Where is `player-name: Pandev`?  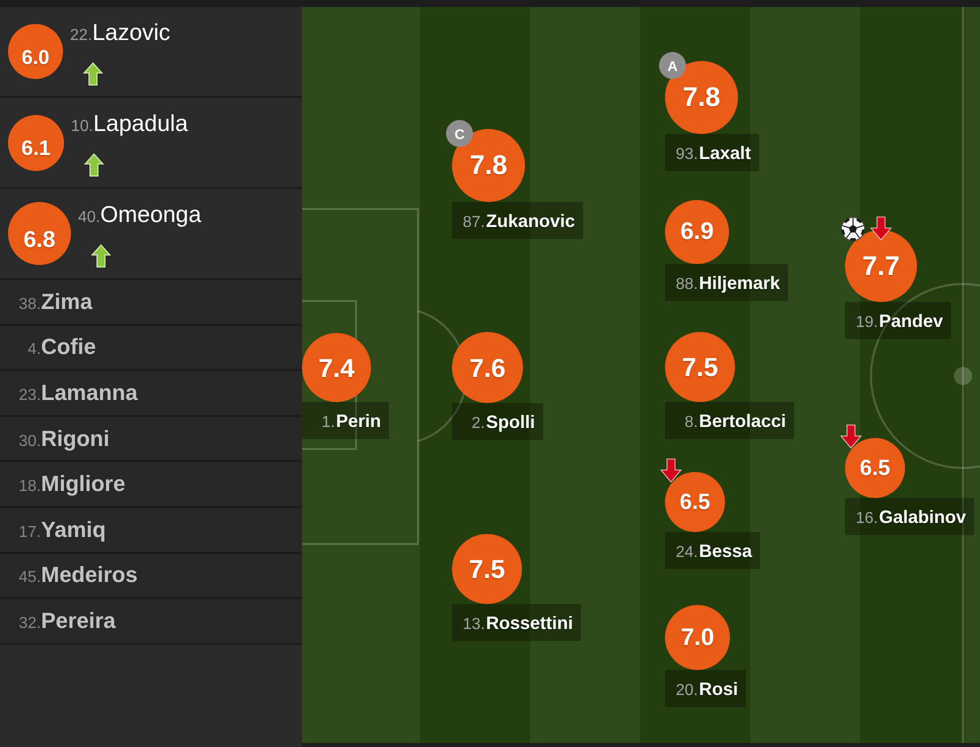 player-name: Pandev is located at coordinates (911, 321).